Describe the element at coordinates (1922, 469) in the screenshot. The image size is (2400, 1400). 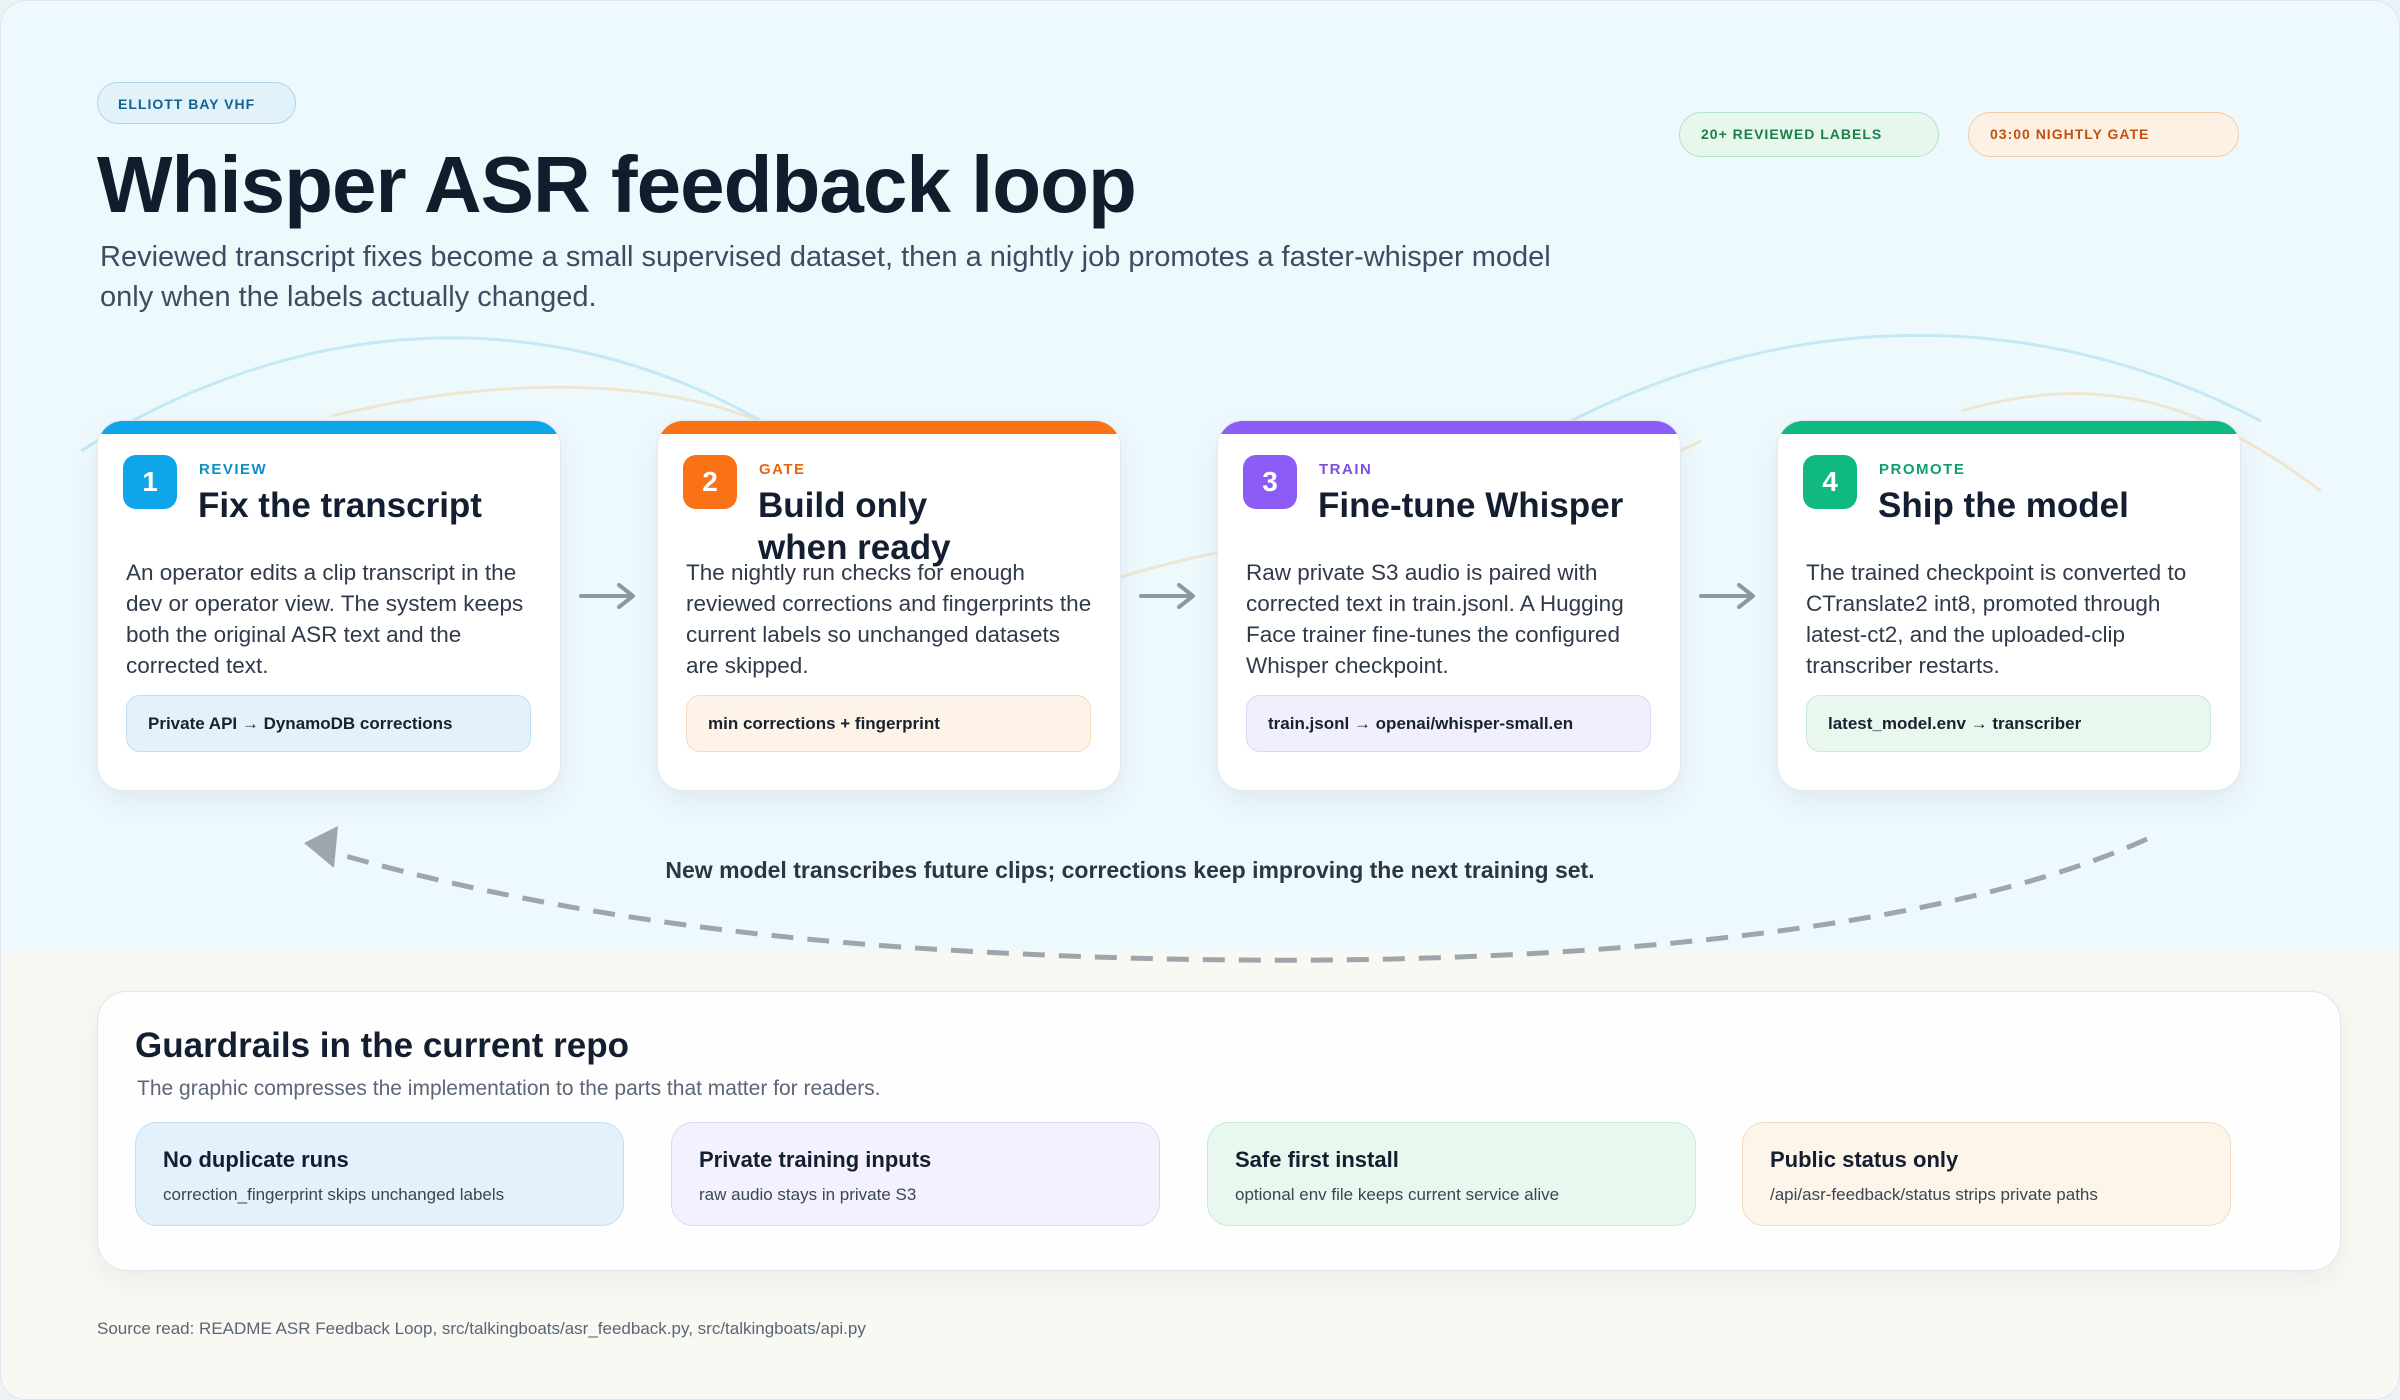
I see `step-kicker: PROMOTE` at that location.